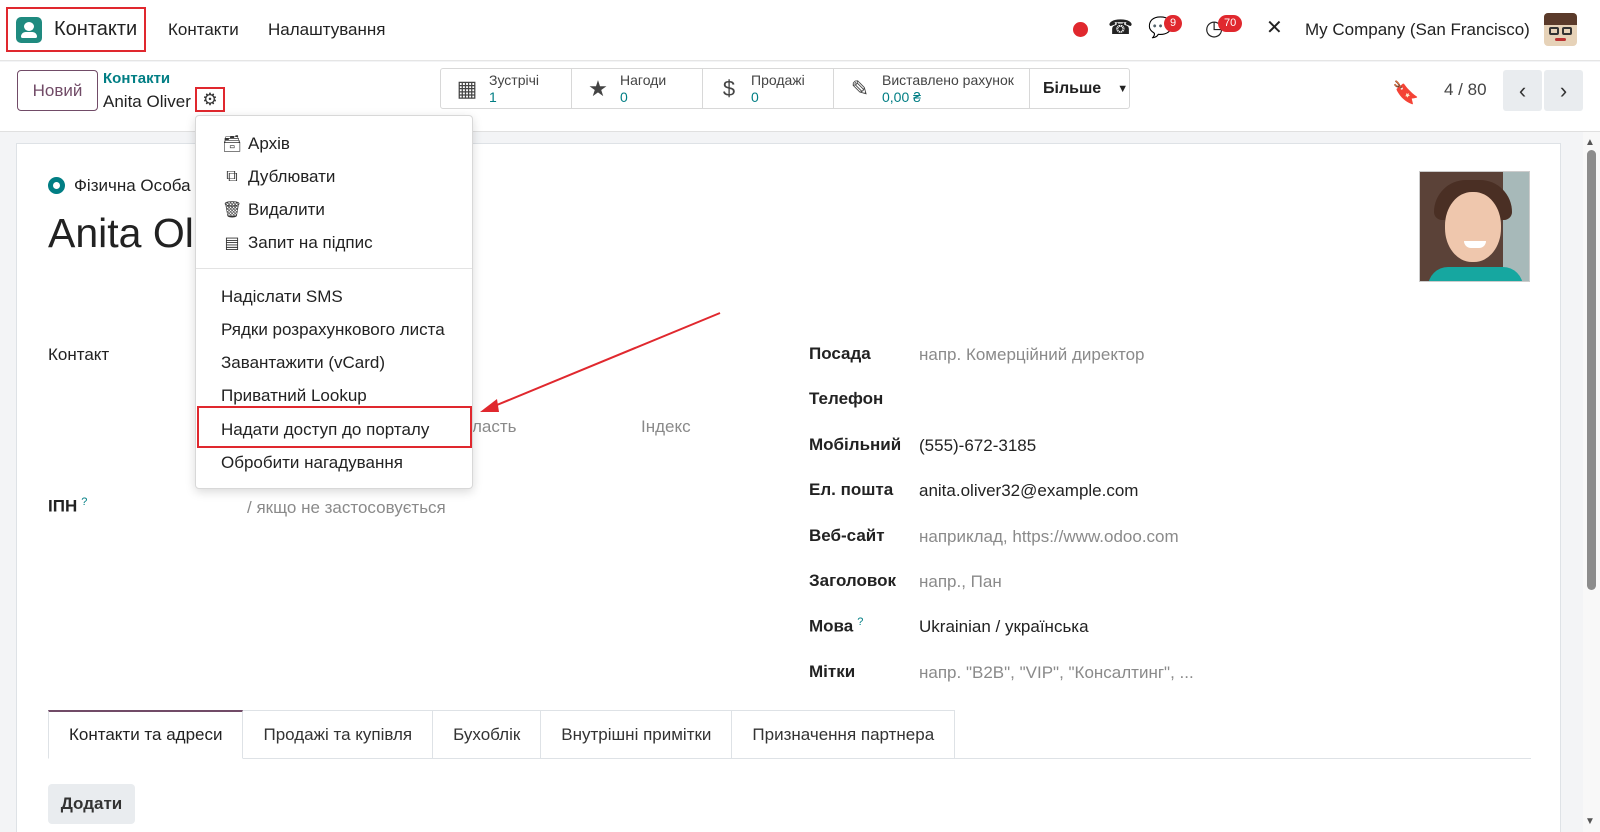  I want to click on company-type-radio, so click(56, 185).